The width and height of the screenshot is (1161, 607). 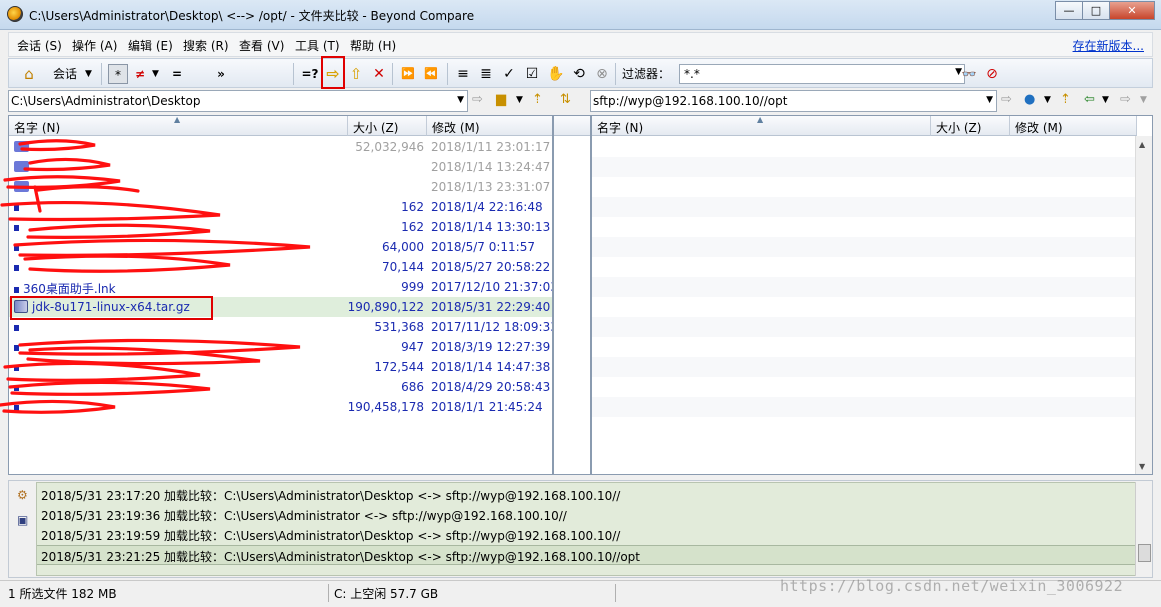 I want to click on file-row: 947 2018/3/19 12:27:39, so click(x=280, y=347).